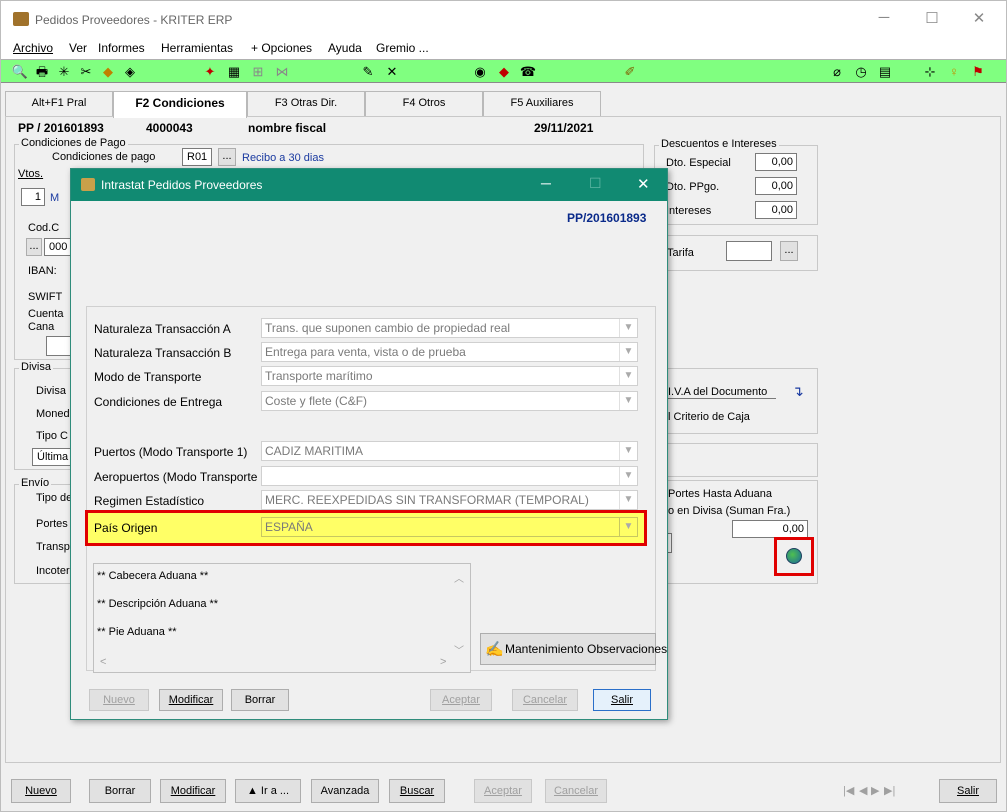  What do you see at coordinates (33, 197) in the screenshot?
I see `vtos-input: 1` at bounding box center [33, 197].